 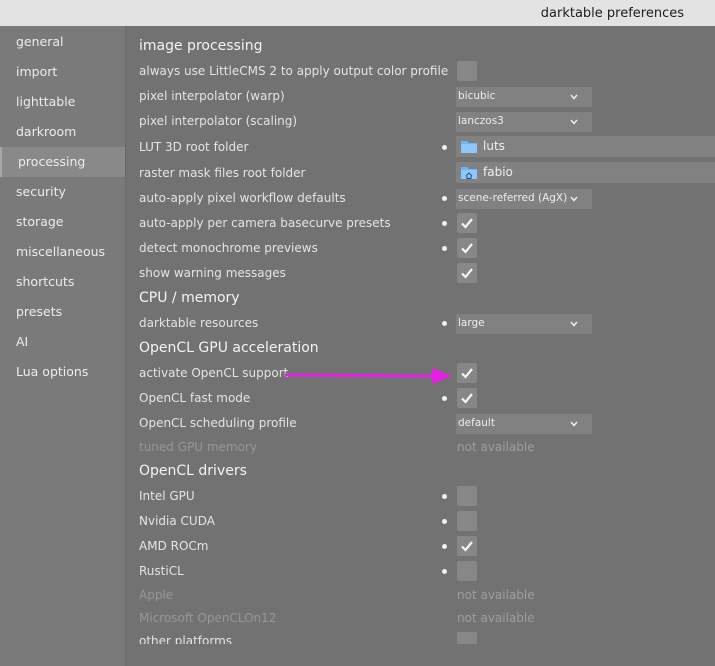 I want to click on interp-scaling-value: lanczos3, so click(x=481, y=121).